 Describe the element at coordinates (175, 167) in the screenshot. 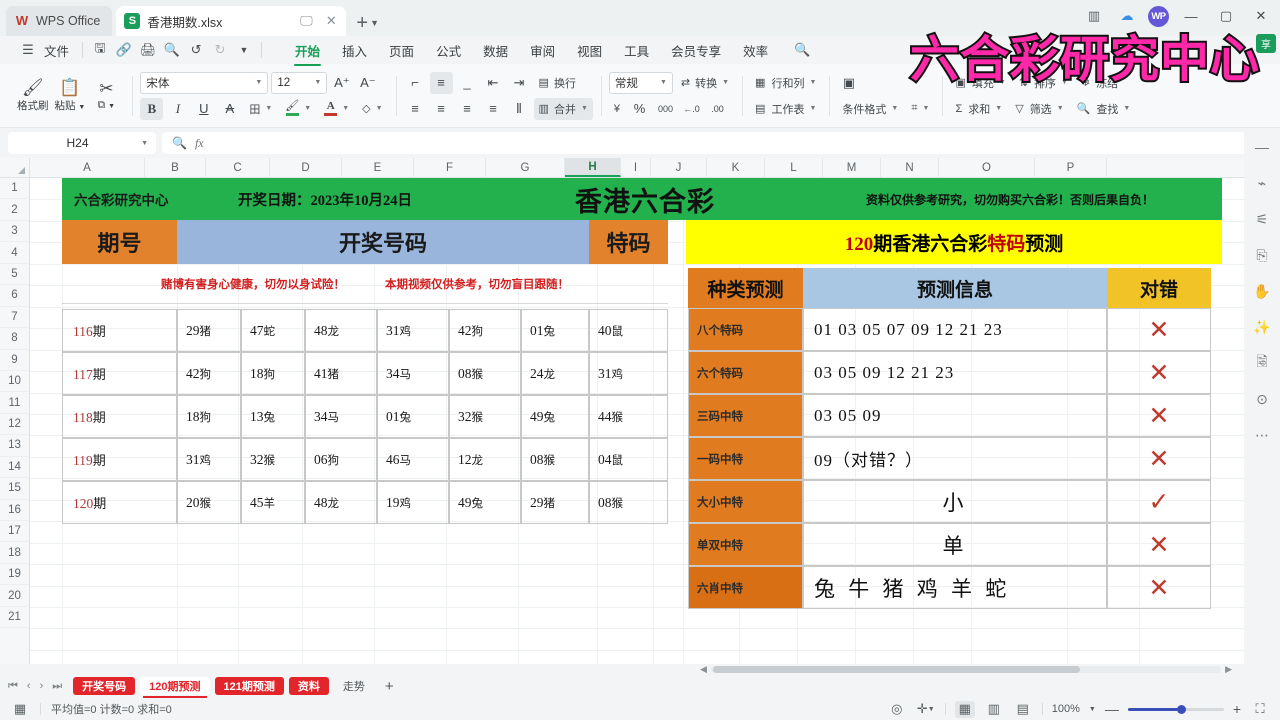

I see `column-header-B: B` at that location.